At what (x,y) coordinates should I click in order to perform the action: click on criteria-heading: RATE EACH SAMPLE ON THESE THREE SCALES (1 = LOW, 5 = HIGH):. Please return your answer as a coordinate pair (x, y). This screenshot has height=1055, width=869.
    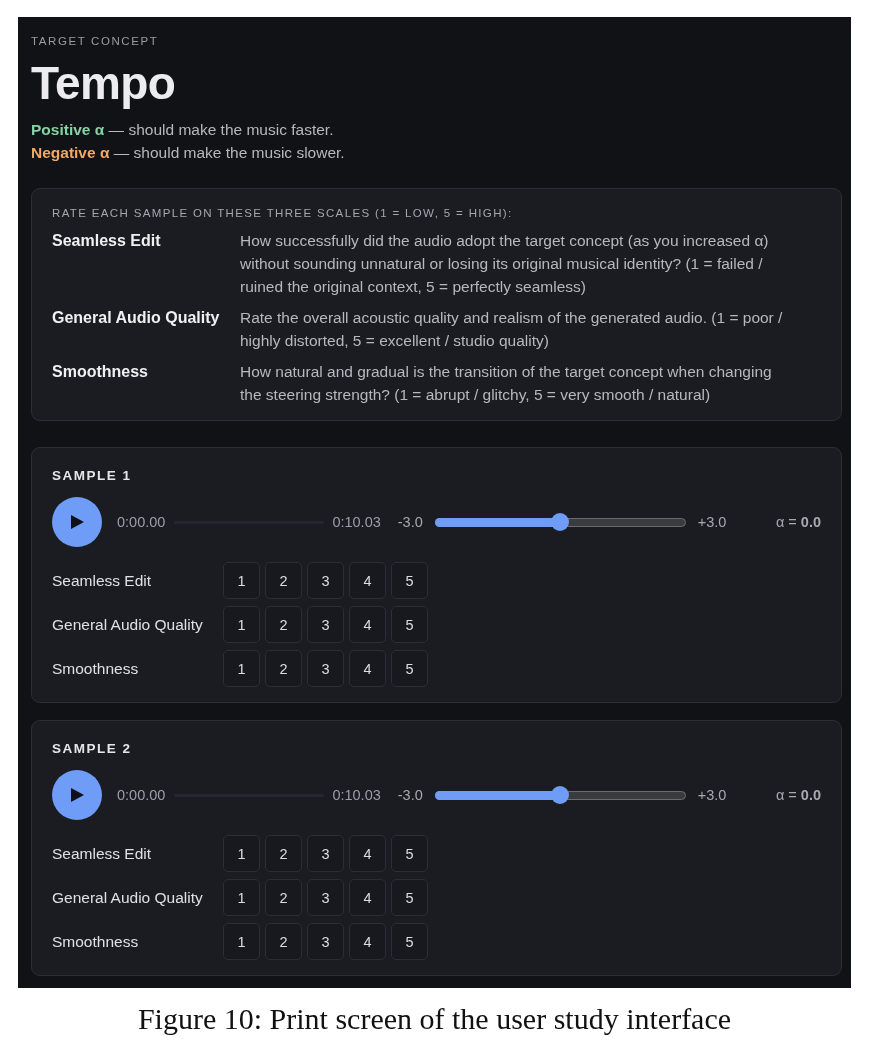
    Looking at the image, I should click on (282, 213).